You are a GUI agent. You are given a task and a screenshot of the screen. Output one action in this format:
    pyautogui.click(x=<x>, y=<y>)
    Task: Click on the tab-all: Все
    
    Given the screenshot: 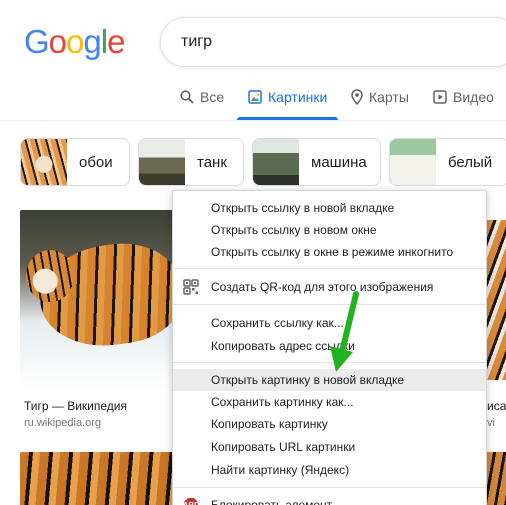 What is the action you would take?
    pyautogui.click(x=202, y=97)
    